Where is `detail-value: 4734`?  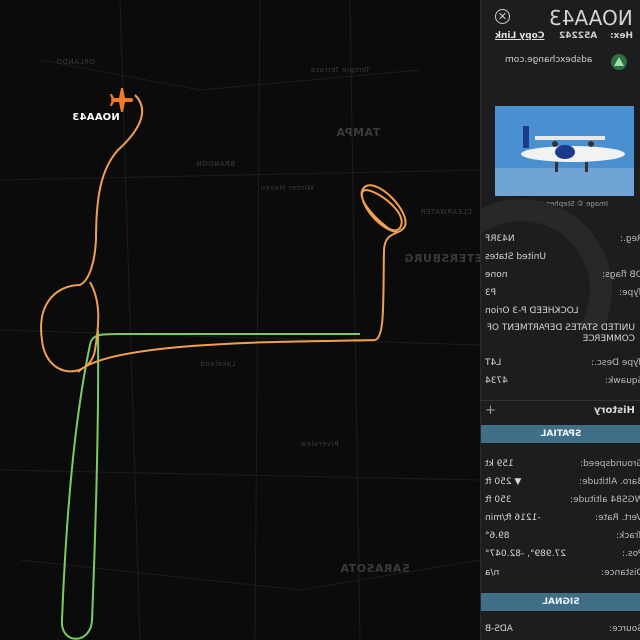
detail-value: 4734 is located at coordinates (496, 381).